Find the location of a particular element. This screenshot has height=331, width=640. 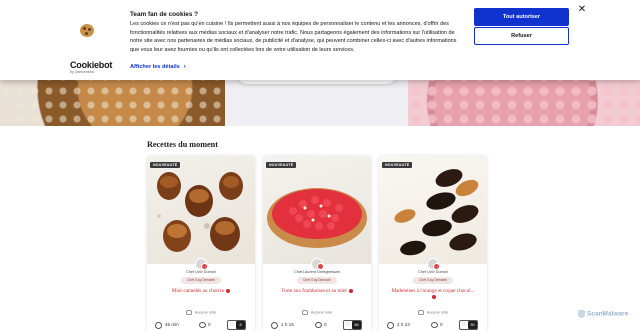

allow-all-button: Tout autoriser is located at coordinates (521, 17).